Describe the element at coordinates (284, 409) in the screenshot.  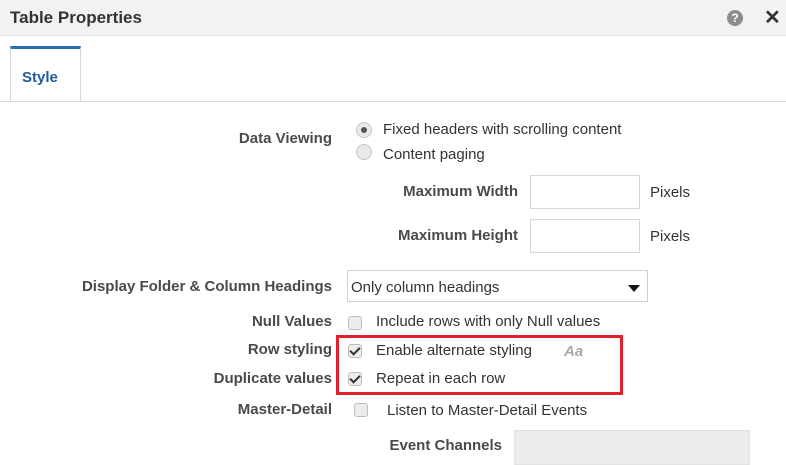
I see `master-detail-label: Master-Detail` at that location.